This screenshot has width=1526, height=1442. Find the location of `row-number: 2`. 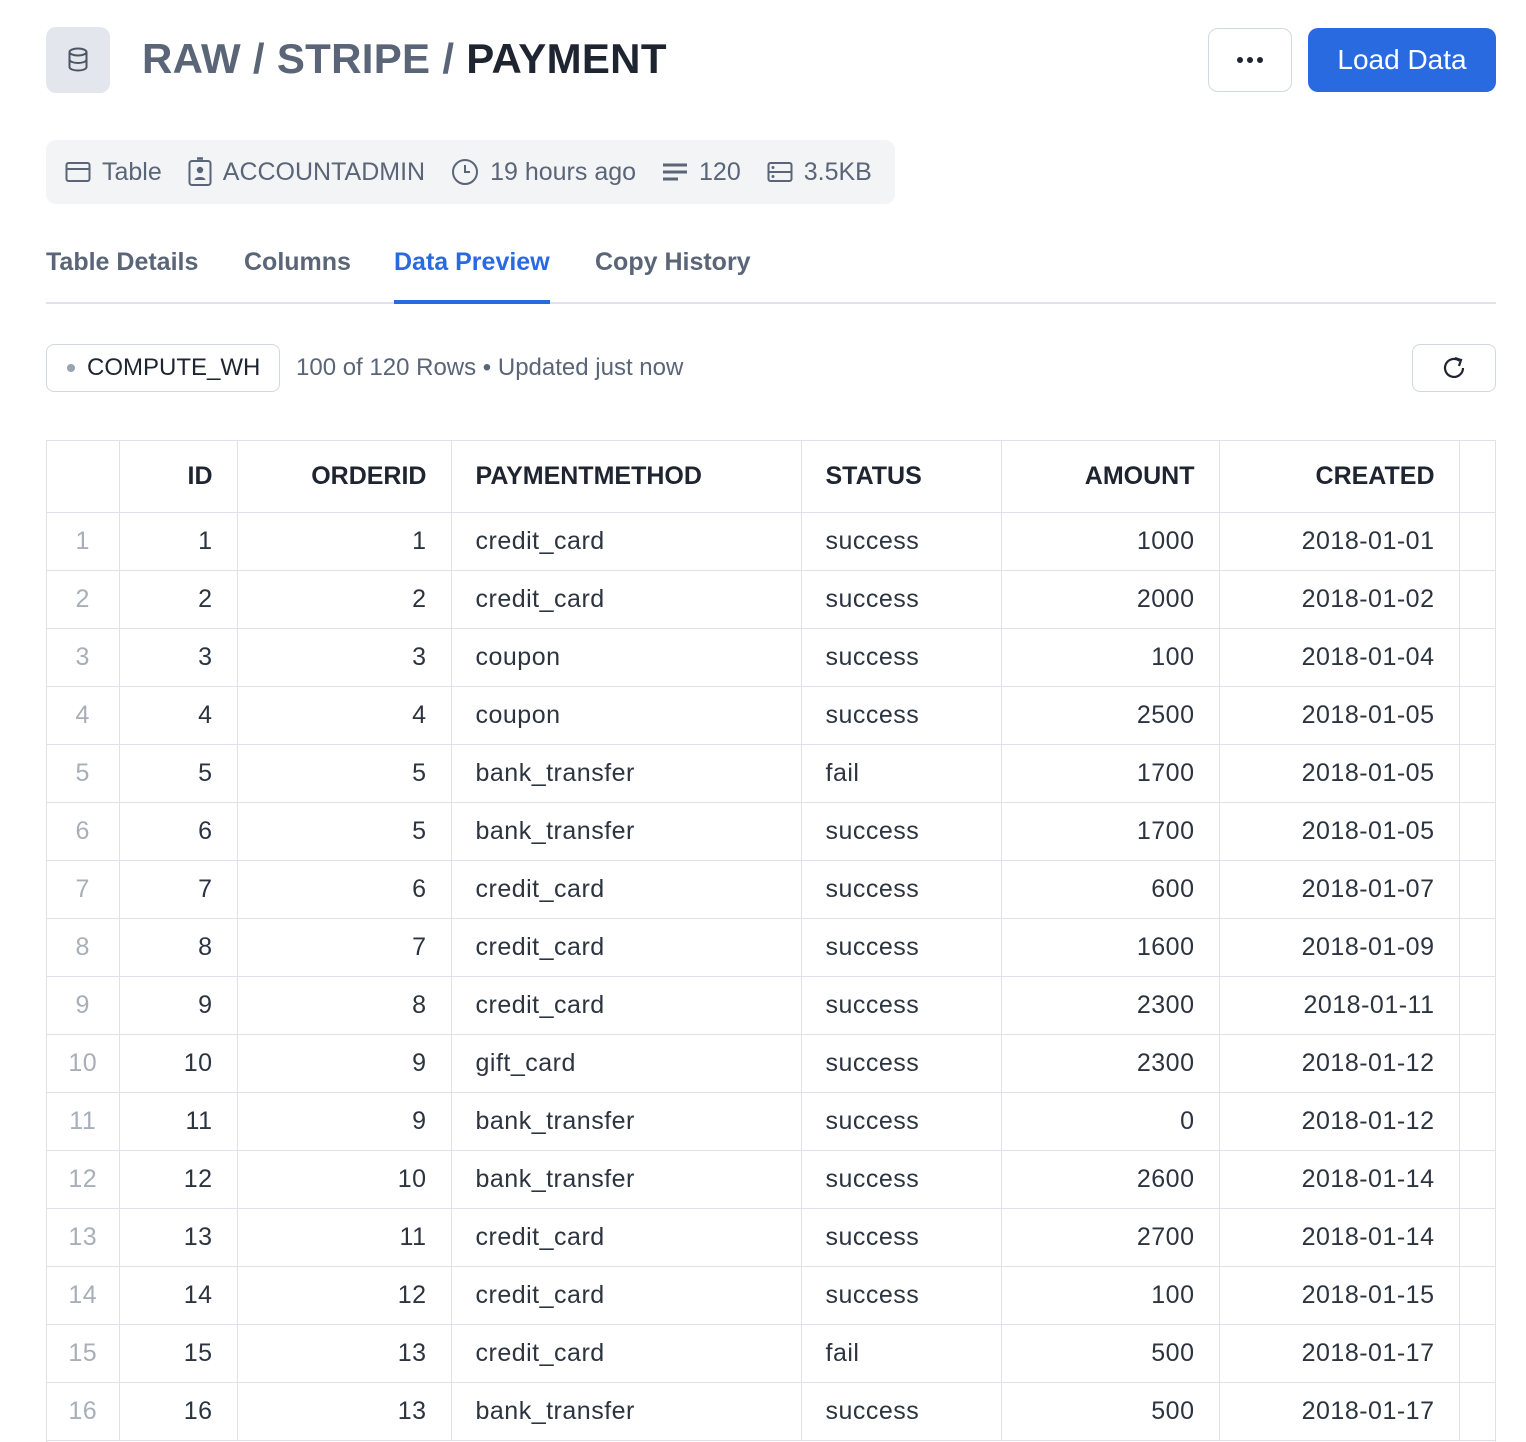

row-number: 2 is located at coordinates (83, 599).